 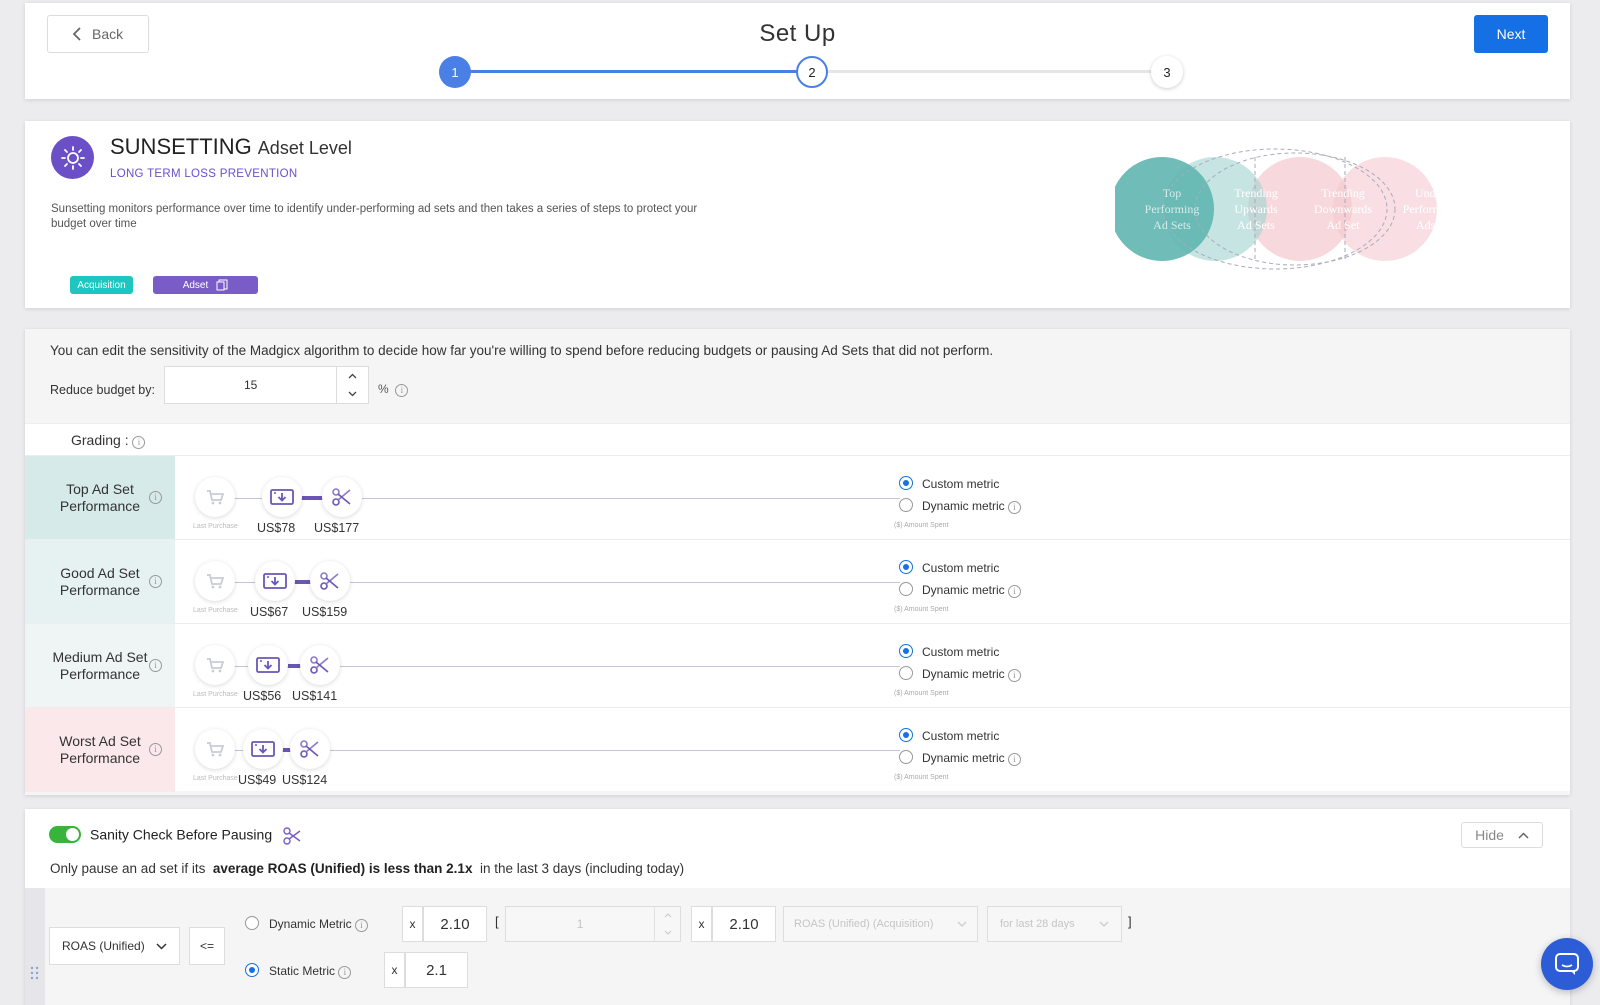 What do you see at coordinates (276, 528) in the screenshot?
I see `reduce-threshold: US$78` at bounding box center [276, 528].